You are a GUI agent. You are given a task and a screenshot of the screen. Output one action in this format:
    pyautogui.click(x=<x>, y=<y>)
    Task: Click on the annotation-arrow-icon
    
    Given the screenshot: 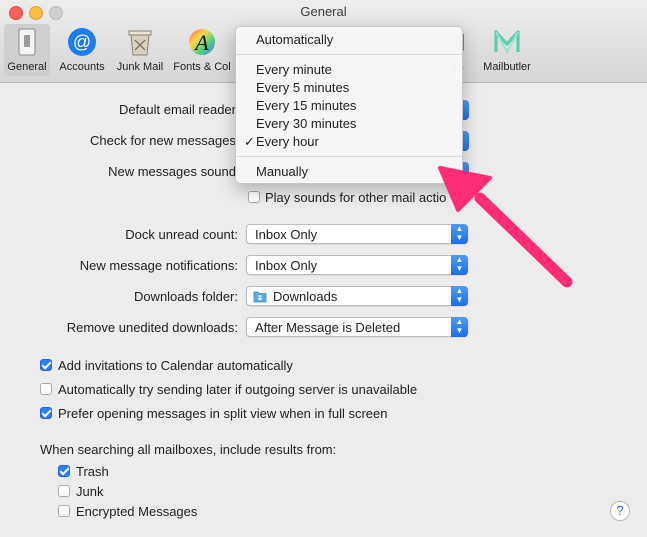 What is the action you would take?
    pyautogui.click(x=505, y=227)
    